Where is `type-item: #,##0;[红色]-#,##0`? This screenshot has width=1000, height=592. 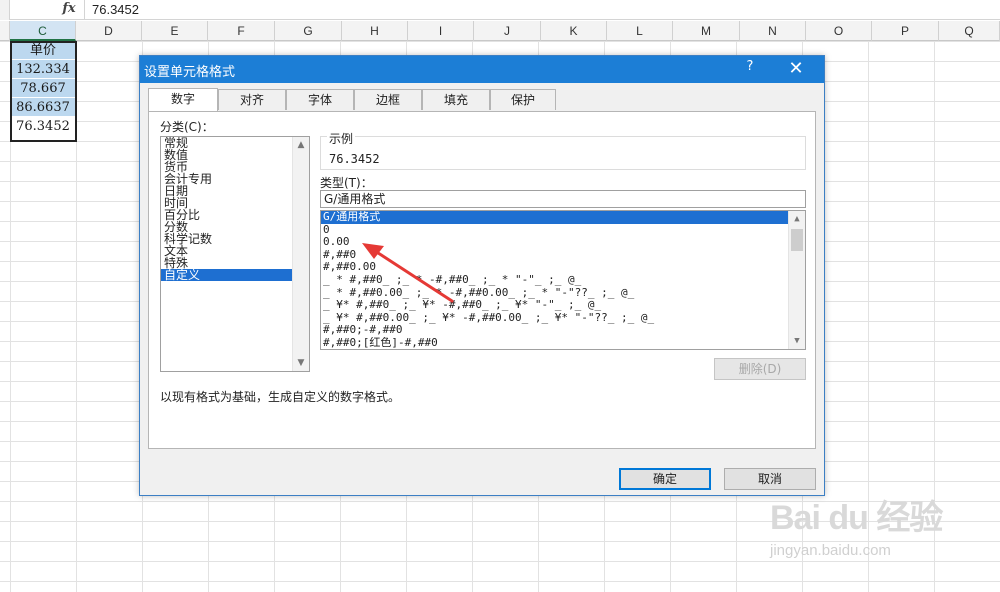
type-item: #,##0;[红色]-#,##0 is located at coordinates (563, 343).